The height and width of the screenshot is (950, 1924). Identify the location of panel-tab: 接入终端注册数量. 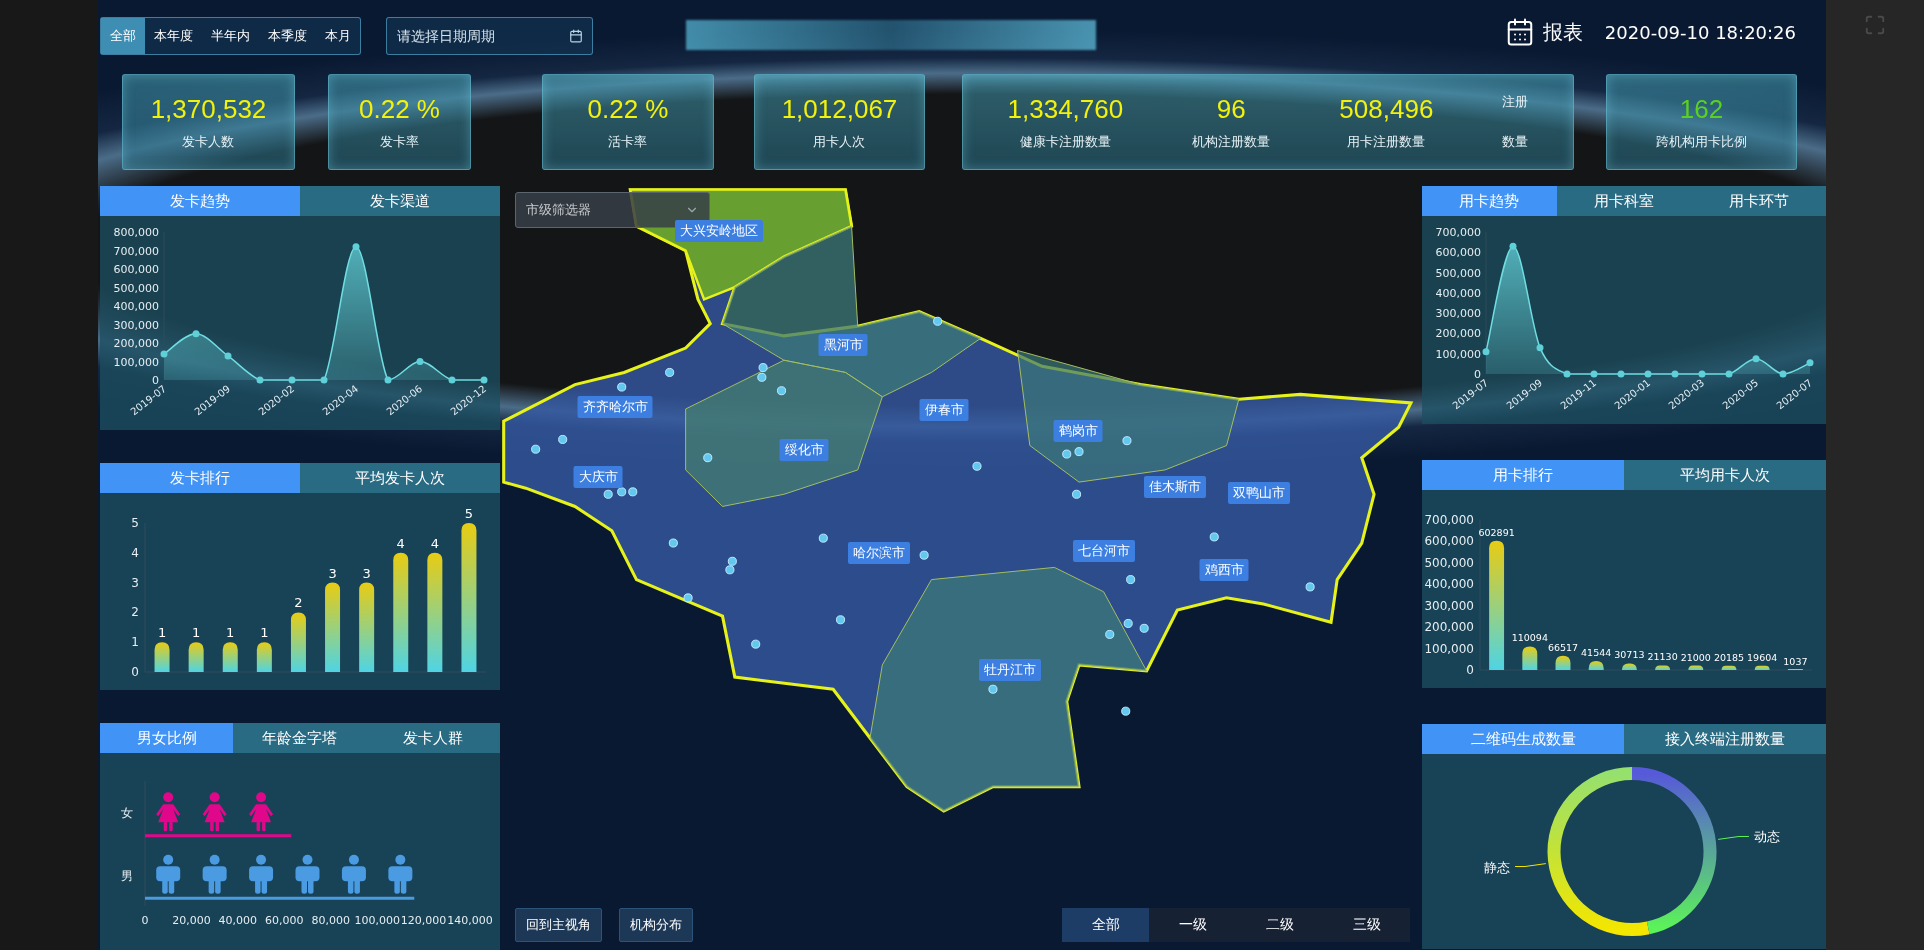
(1725, 739).